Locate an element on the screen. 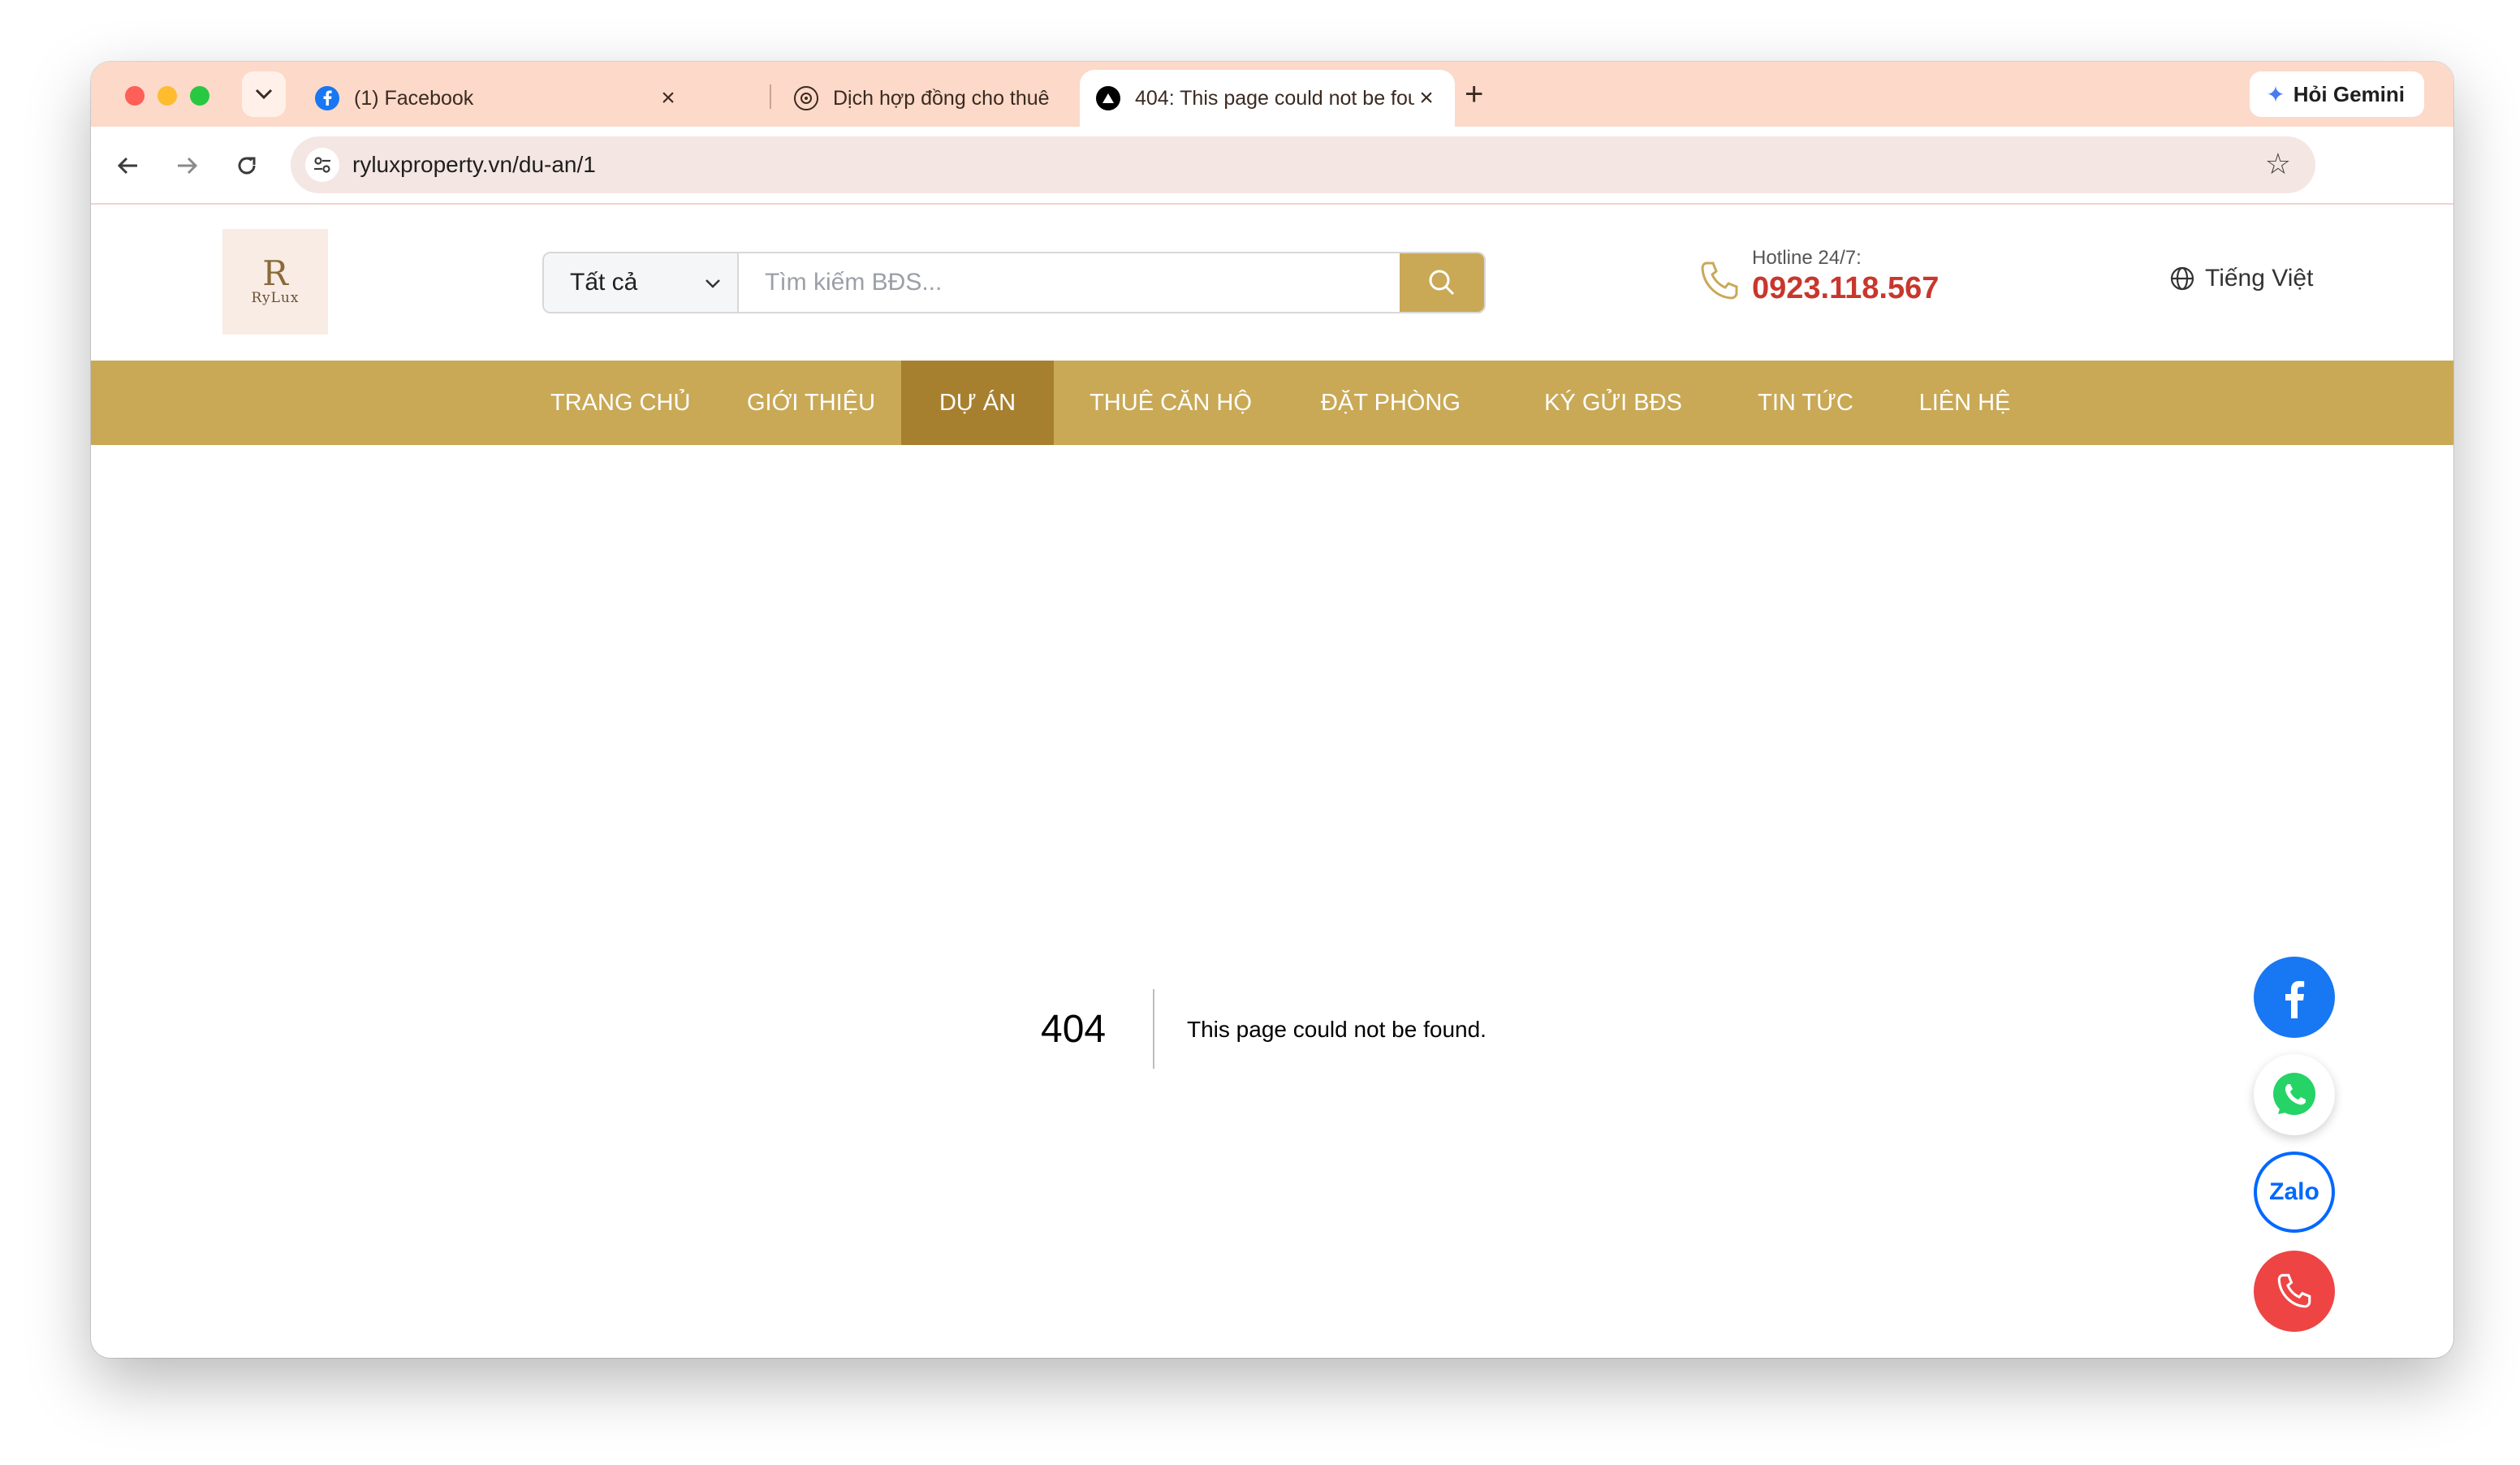 The width and height of the screenshot is (2520, 1465). hotline-label: Hotline 24/7: is located at coordinates (1807, 258).